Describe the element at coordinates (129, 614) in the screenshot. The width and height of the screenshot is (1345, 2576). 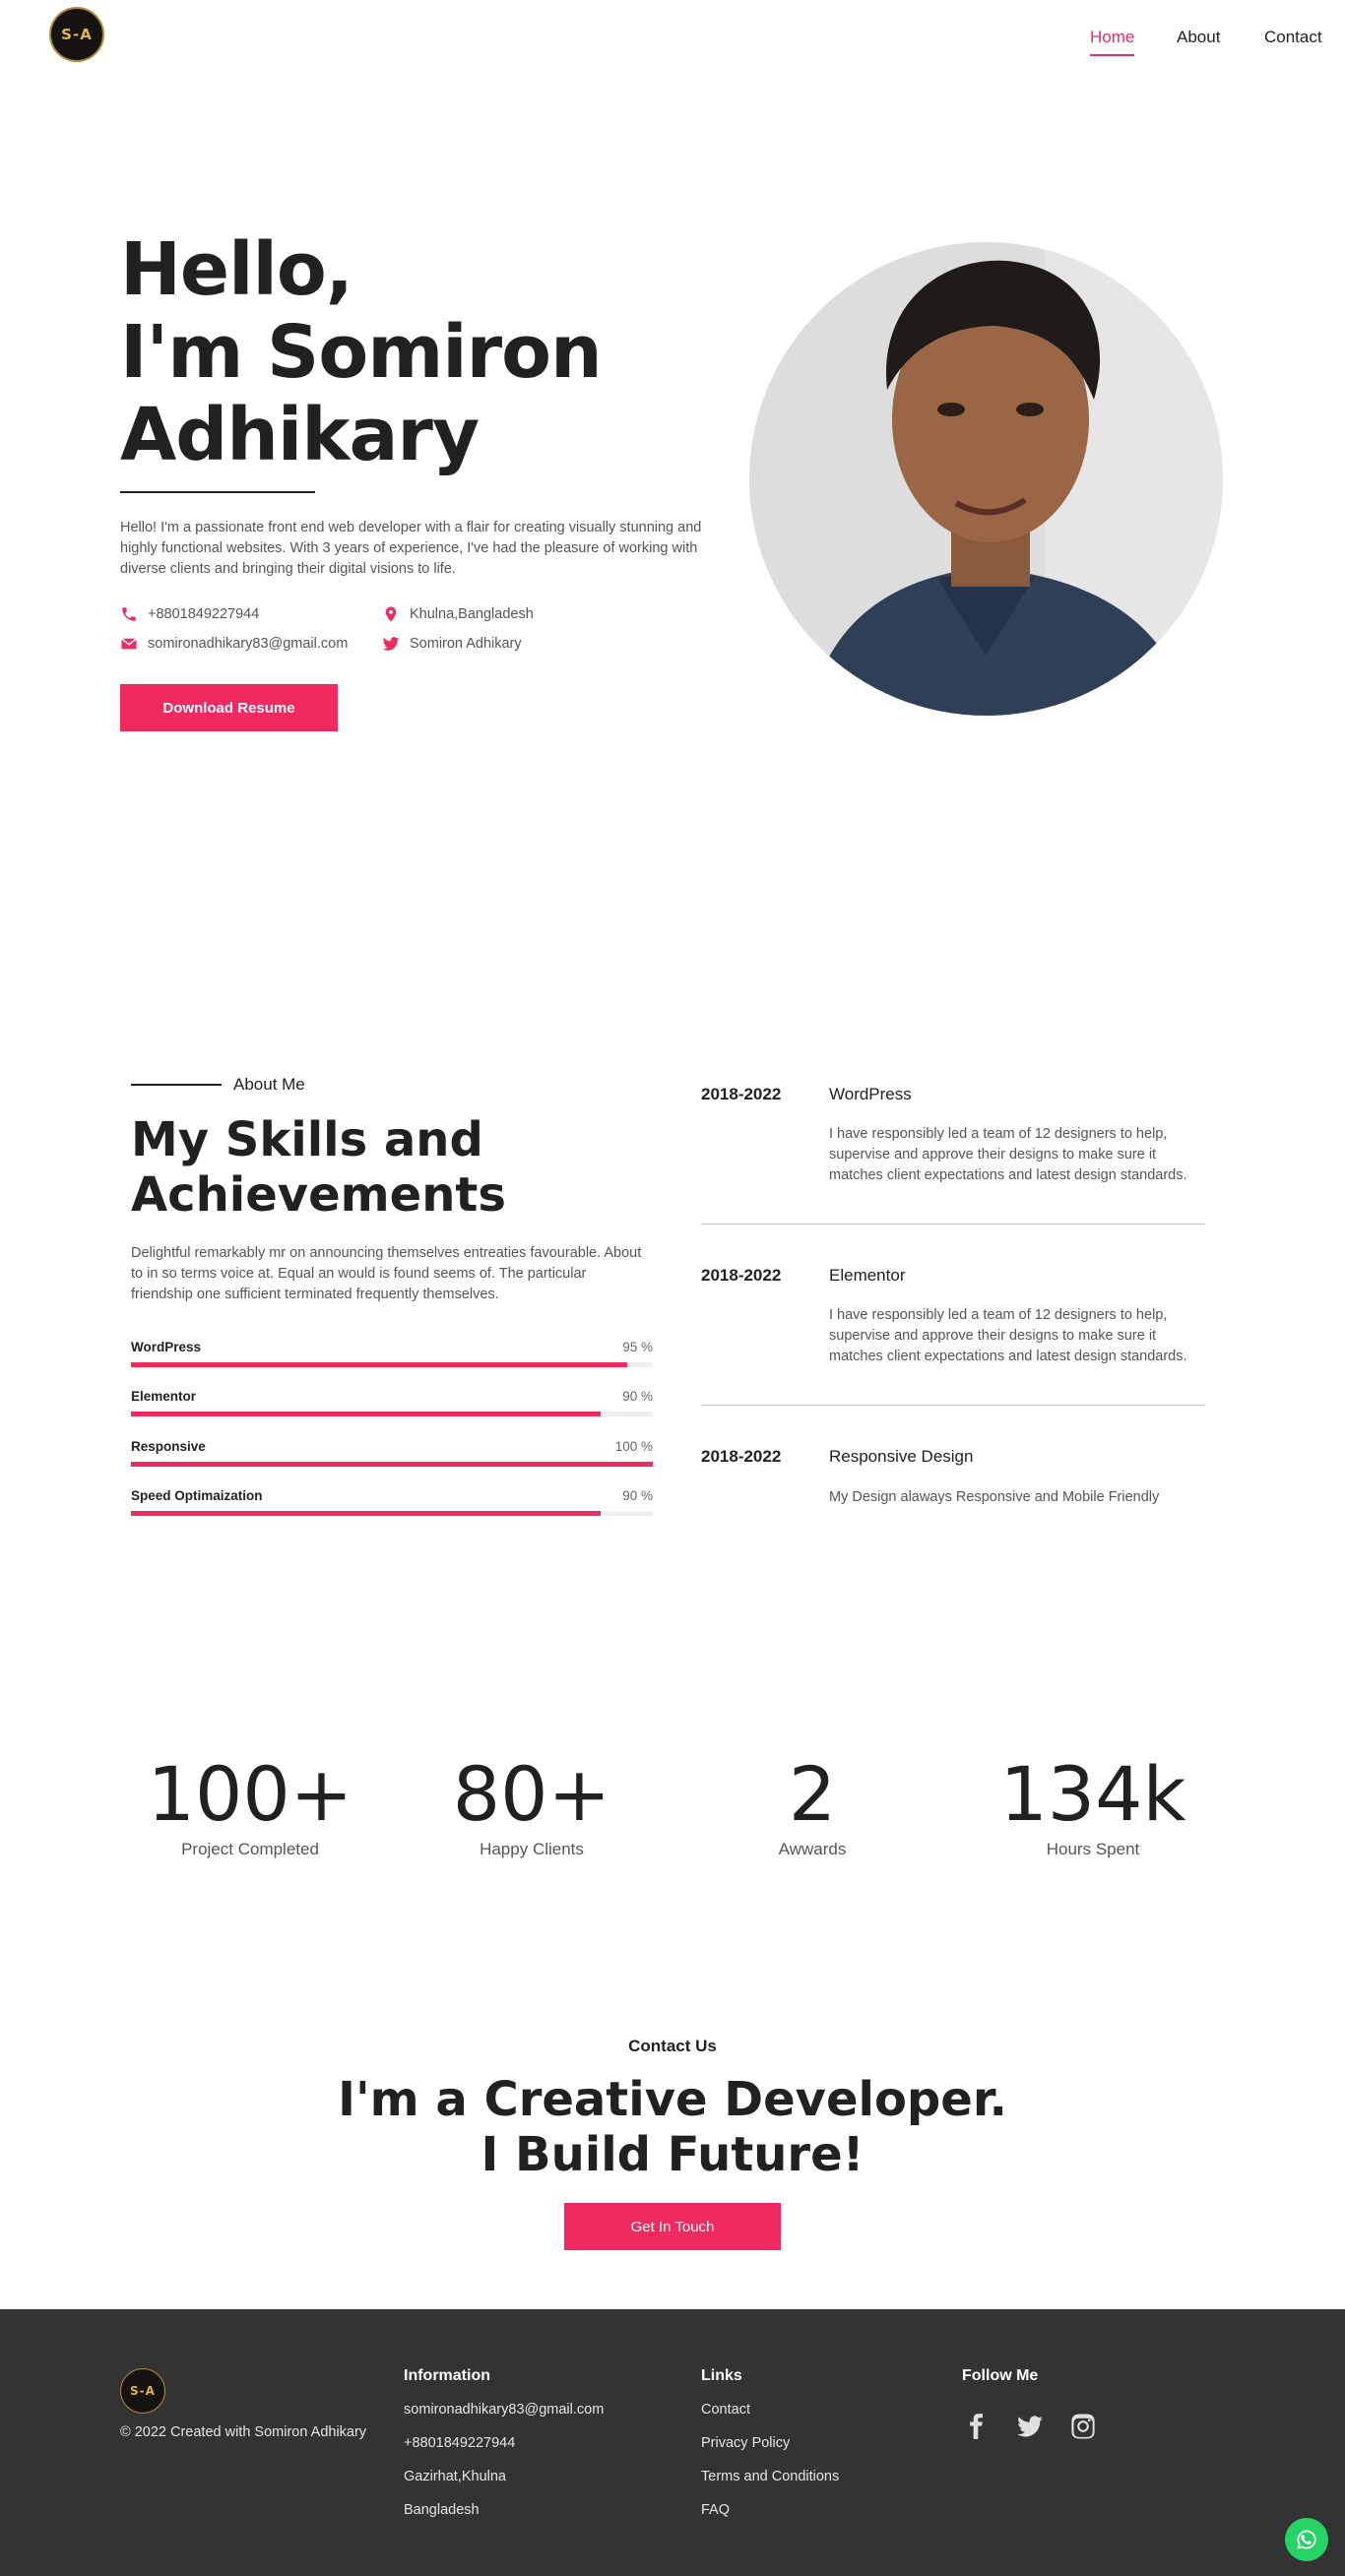
I see `phone-icon` at that location.